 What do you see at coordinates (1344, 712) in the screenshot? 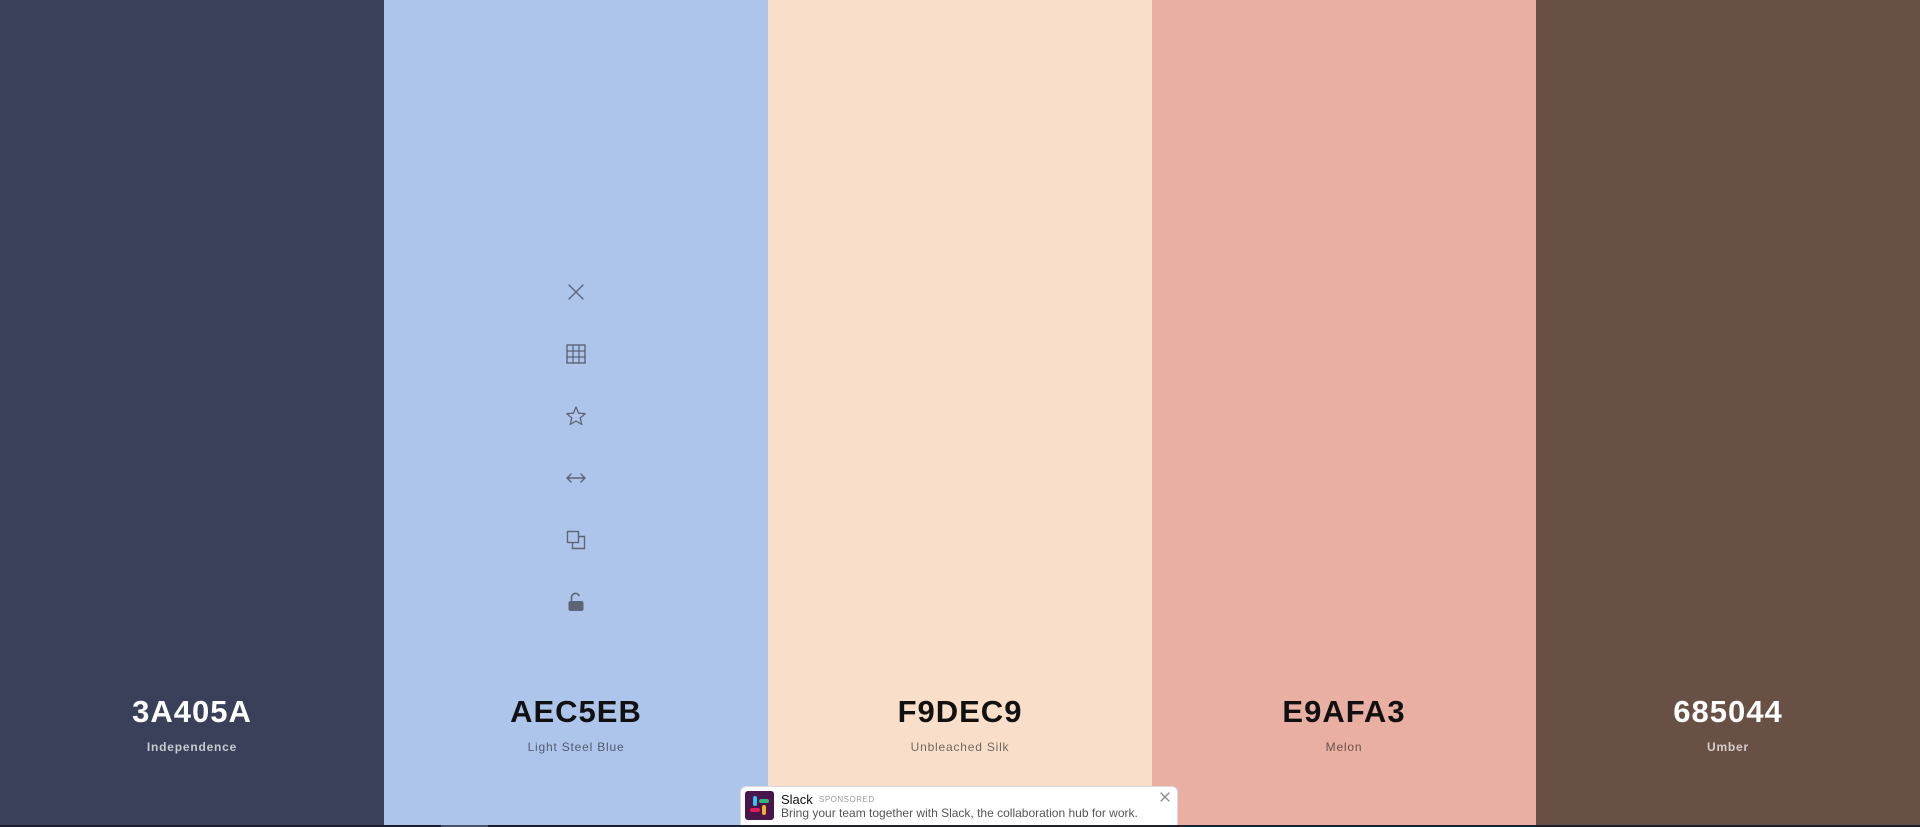
I see `swatch-hex-label: E9AFA3` at bounding box center [1344, 712].